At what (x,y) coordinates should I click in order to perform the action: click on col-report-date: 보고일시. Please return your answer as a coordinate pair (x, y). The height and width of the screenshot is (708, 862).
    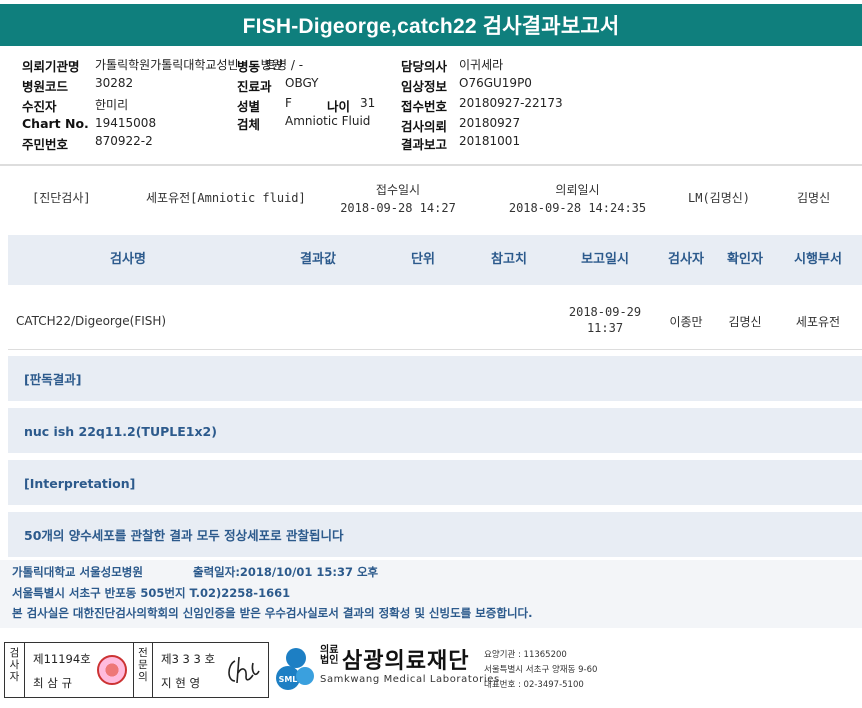
    Looking at the image, I should click on (605, 259).